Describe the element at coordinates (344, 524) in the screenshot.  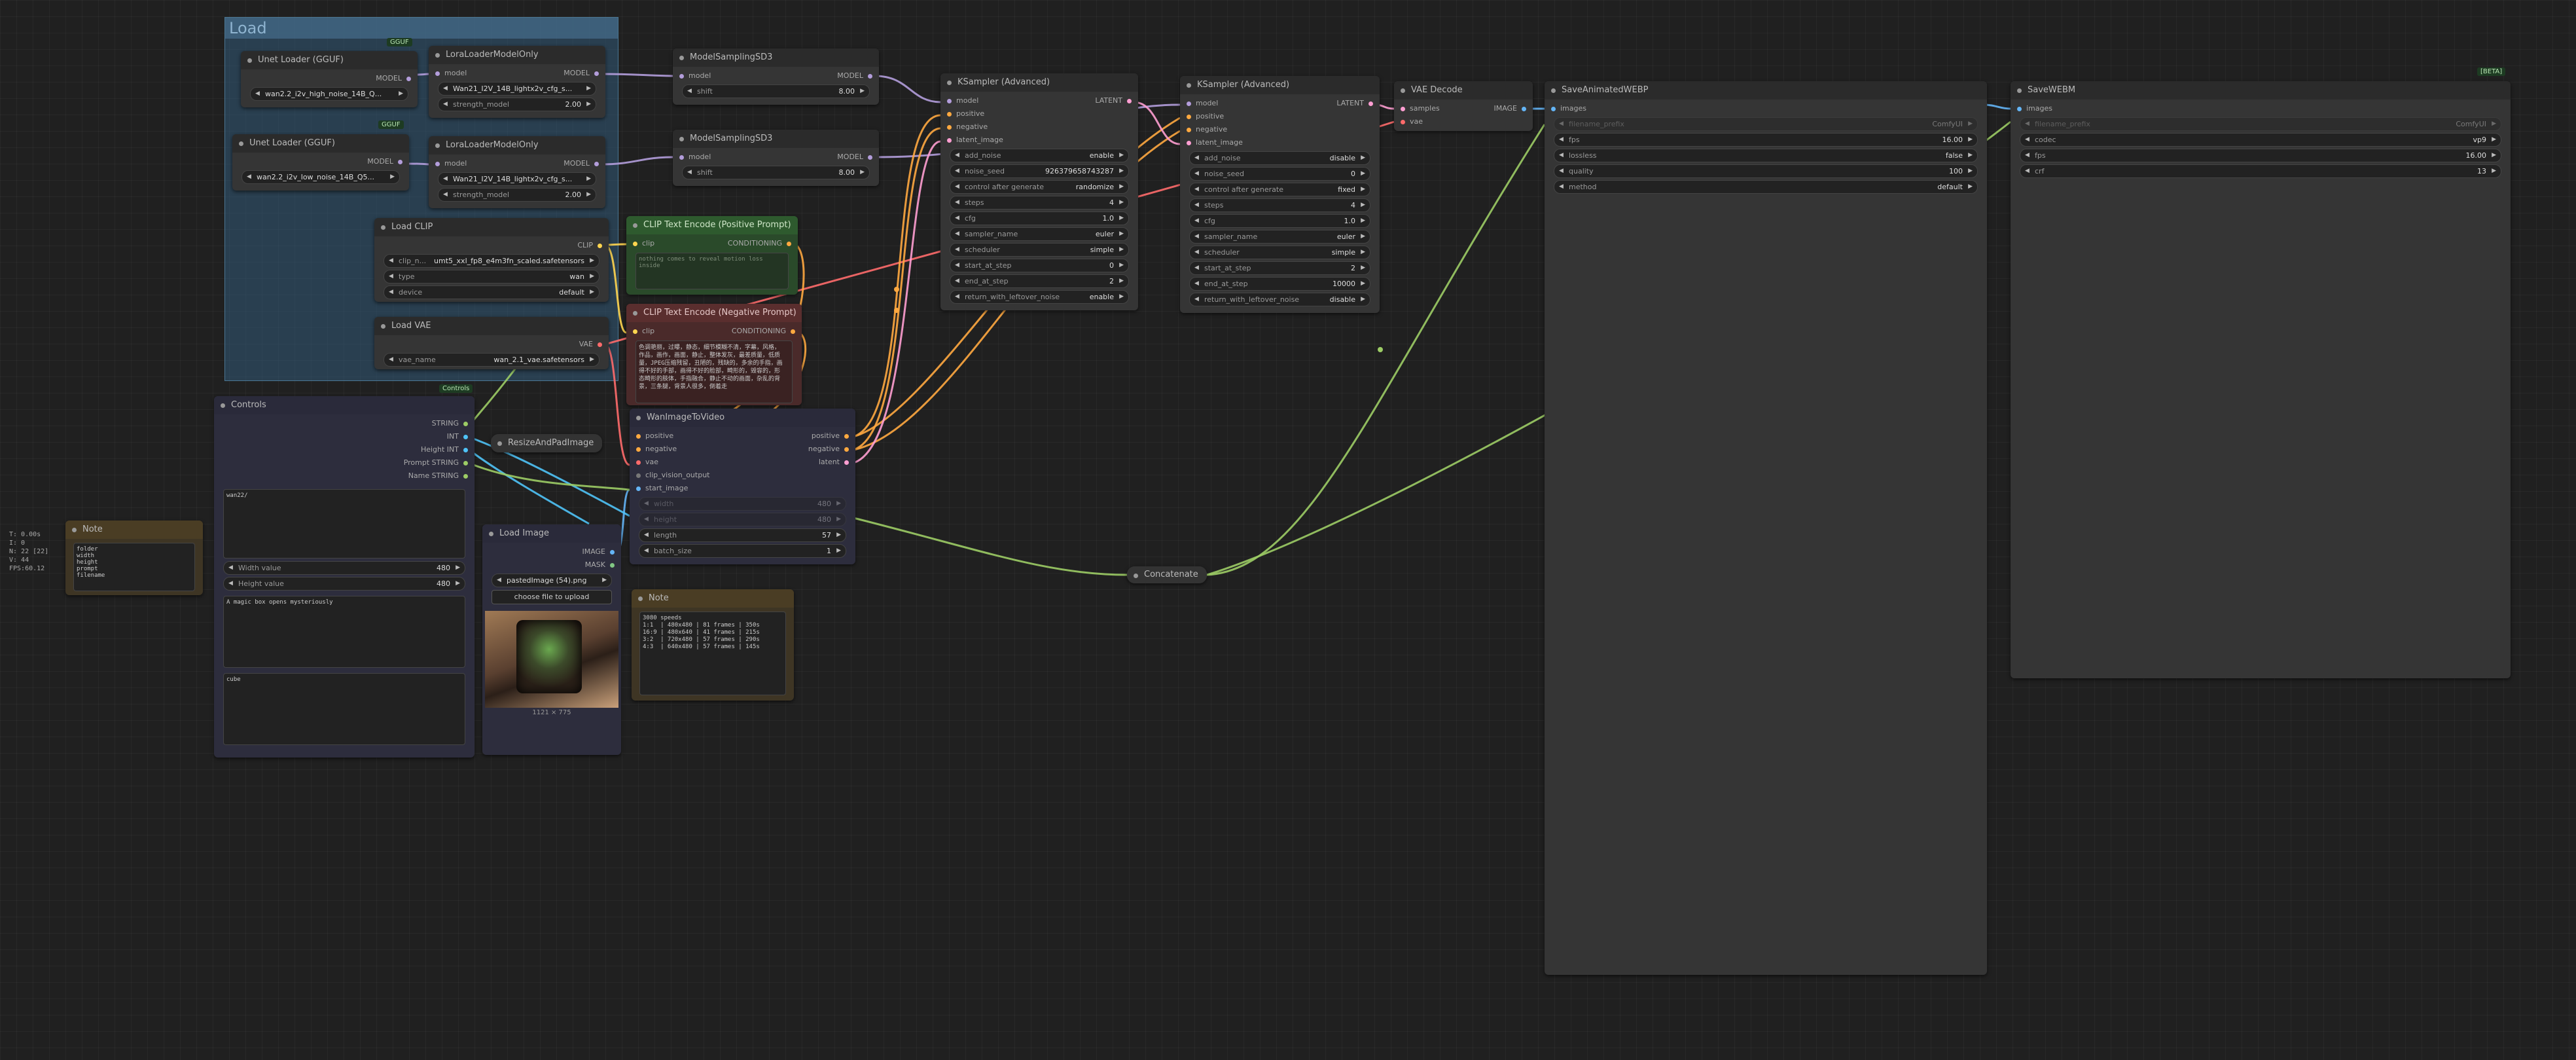
I see `folder-text: wan22/` at that location.